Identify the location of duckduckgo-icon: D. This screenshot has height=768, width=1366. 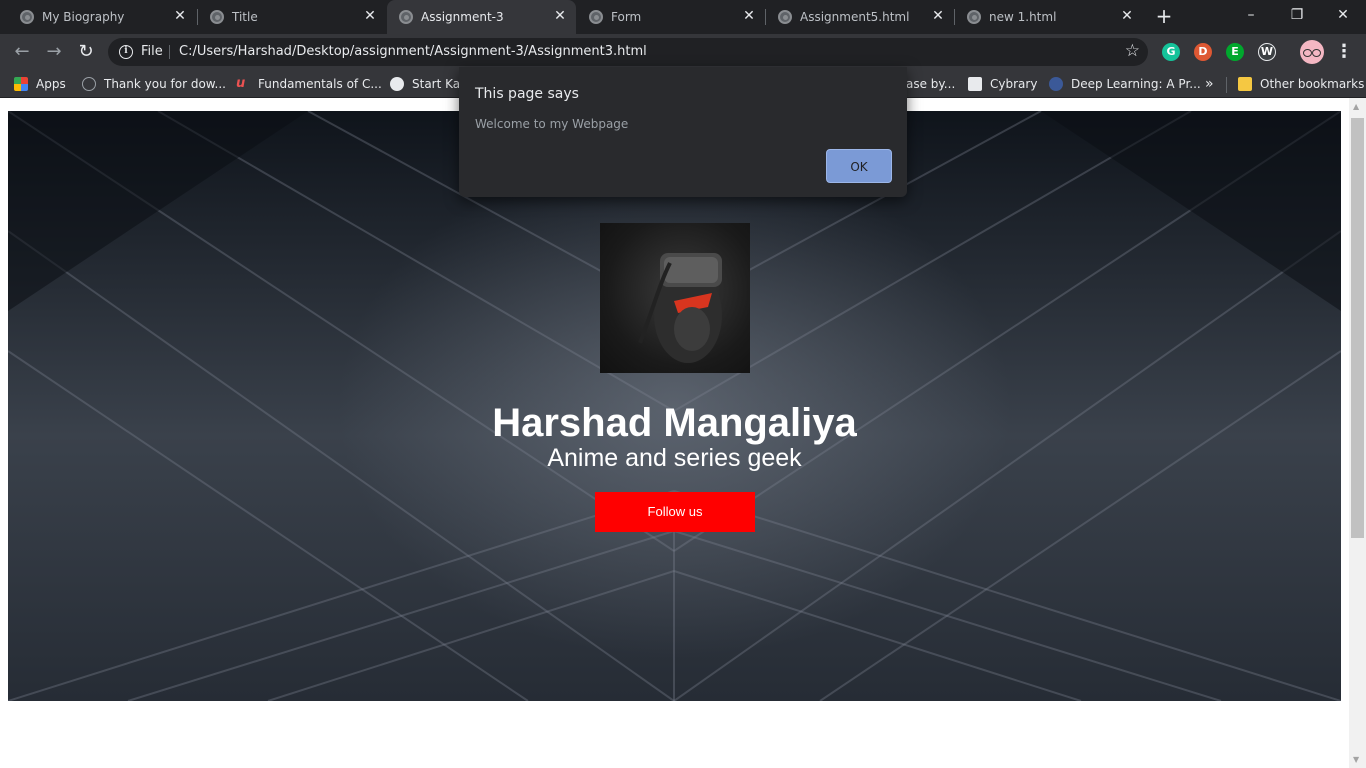
(1203, 52).